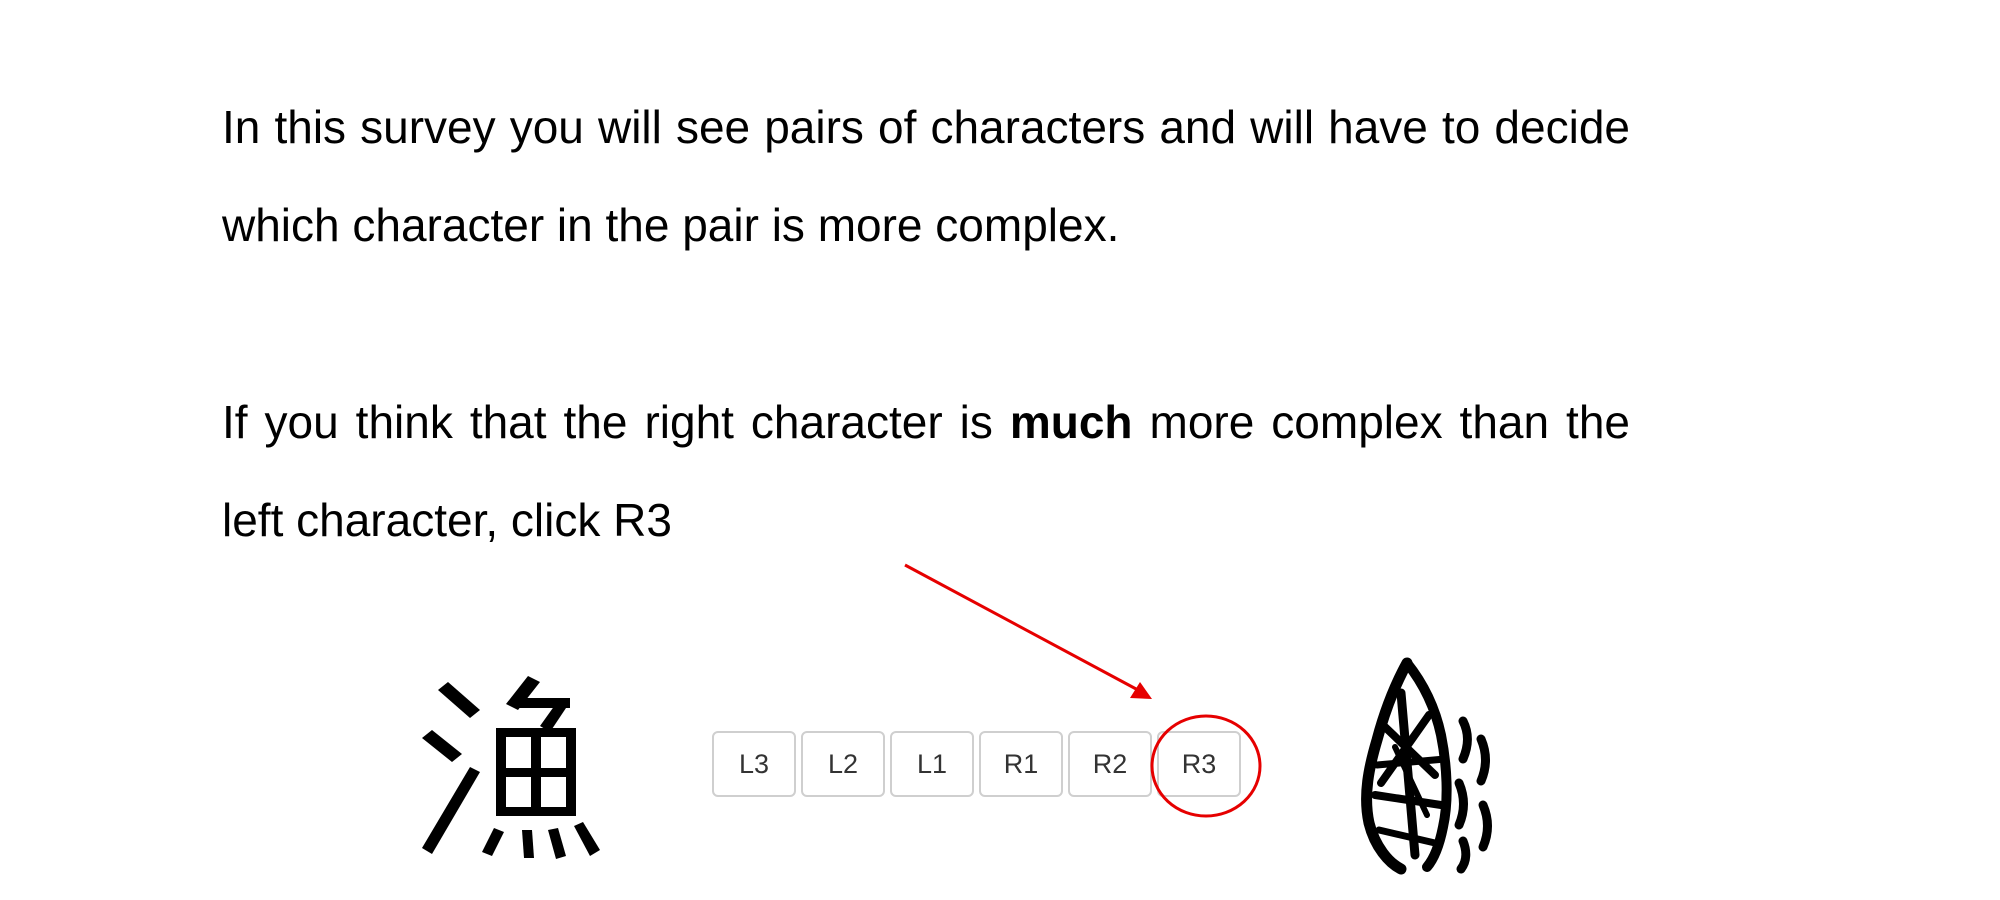 The image size is (2000, 900). Describe the element at coordinates (1021, 627) in the screenshot. I see `annotation-arrow-shaft` at that location.